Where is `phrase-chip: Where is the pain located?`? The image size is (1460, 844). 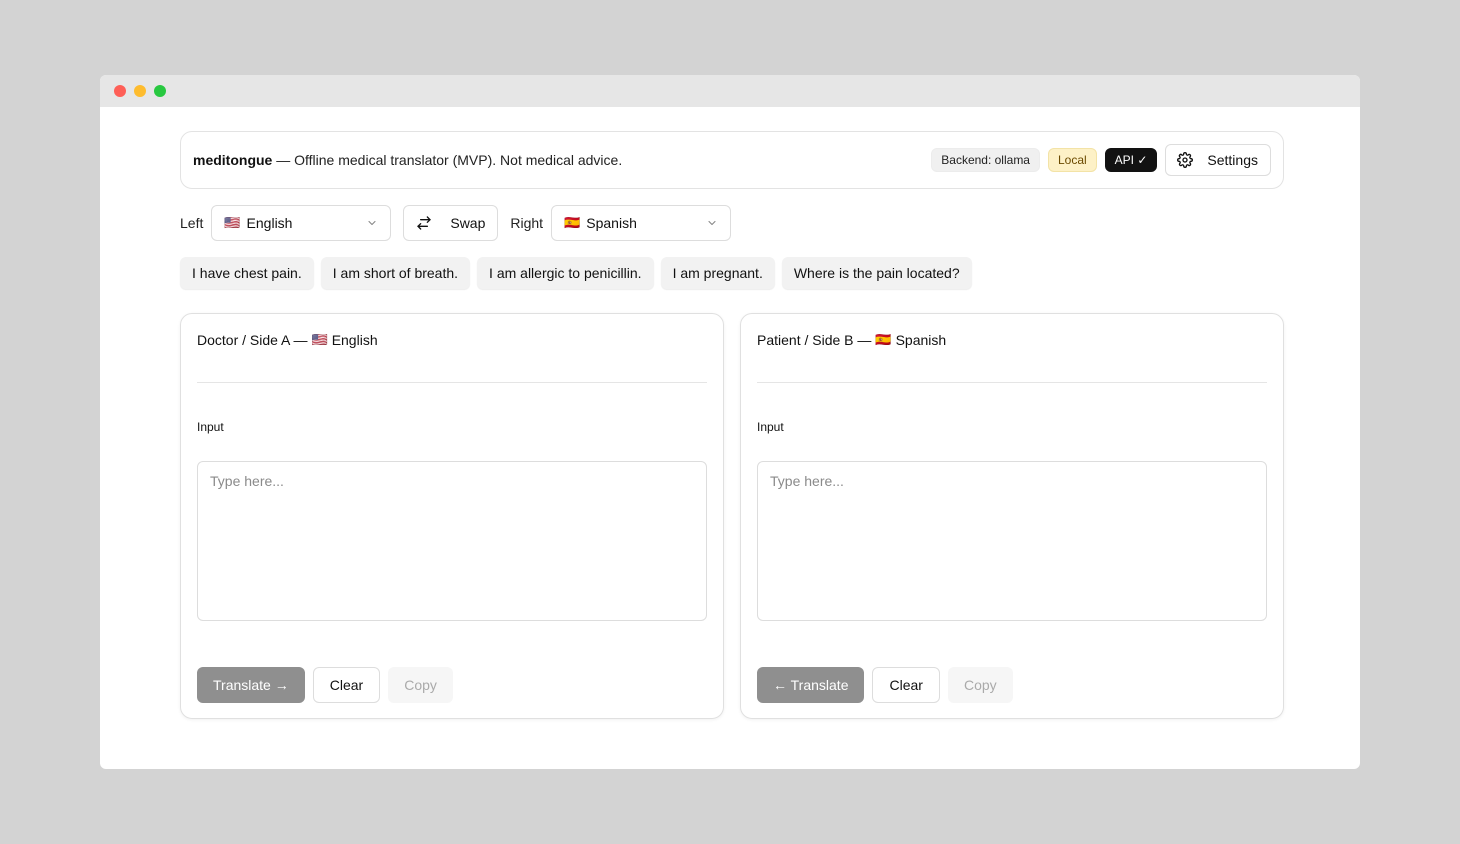 phrase-chip: Where is the pain located? is located at coordinates (876, 273).